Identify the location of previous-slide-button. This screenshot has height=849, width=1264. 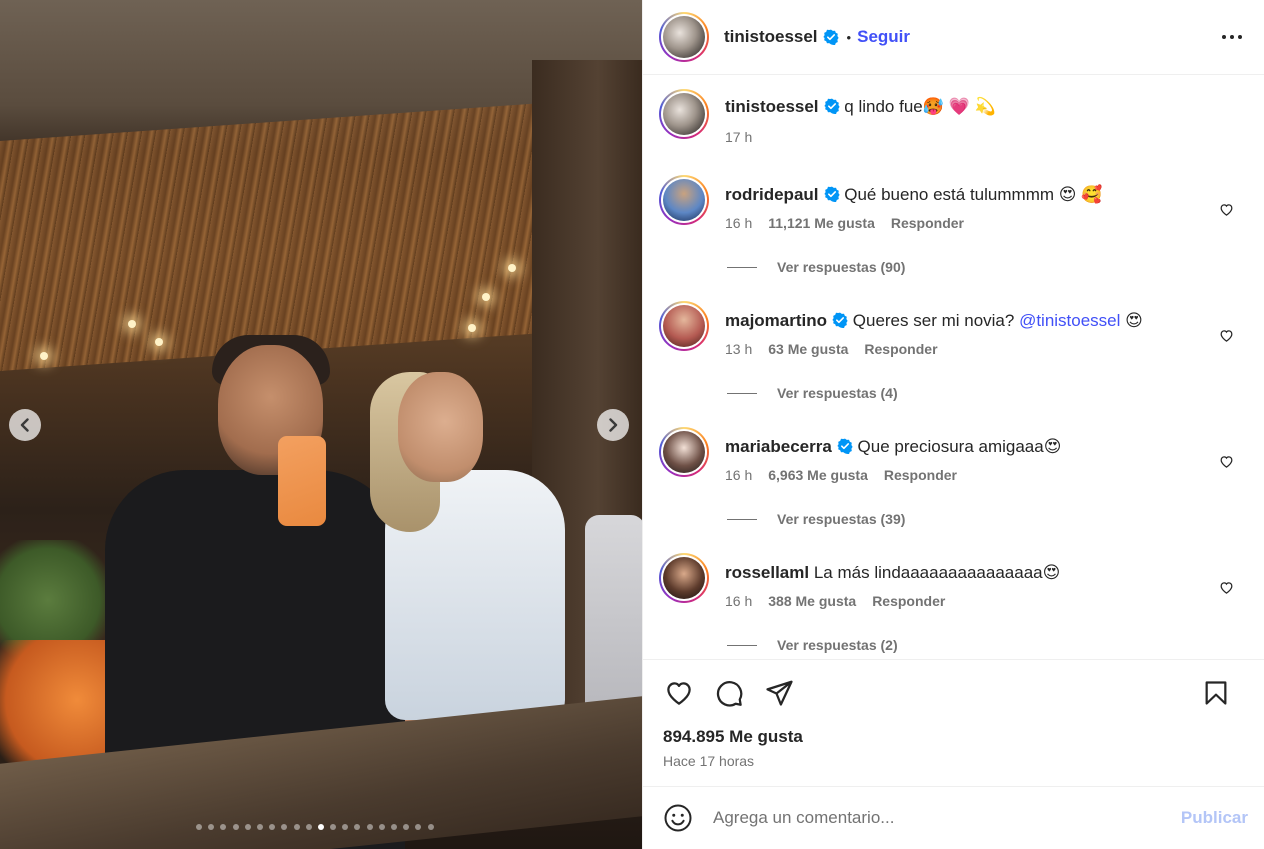
(25, 425).